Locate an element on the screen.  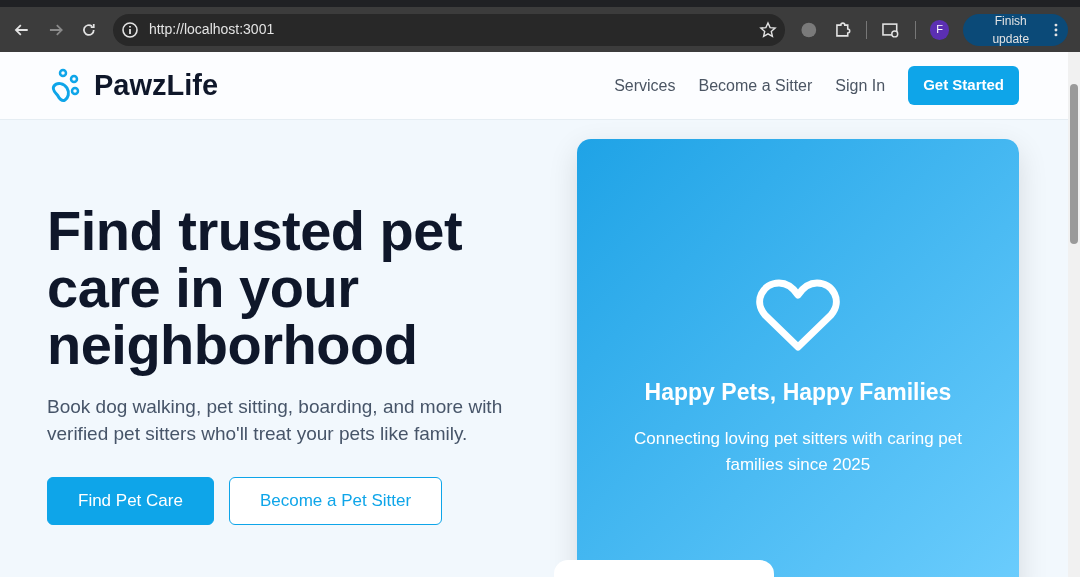
brand-name: PawzLife is located at coordinates (156, 85).